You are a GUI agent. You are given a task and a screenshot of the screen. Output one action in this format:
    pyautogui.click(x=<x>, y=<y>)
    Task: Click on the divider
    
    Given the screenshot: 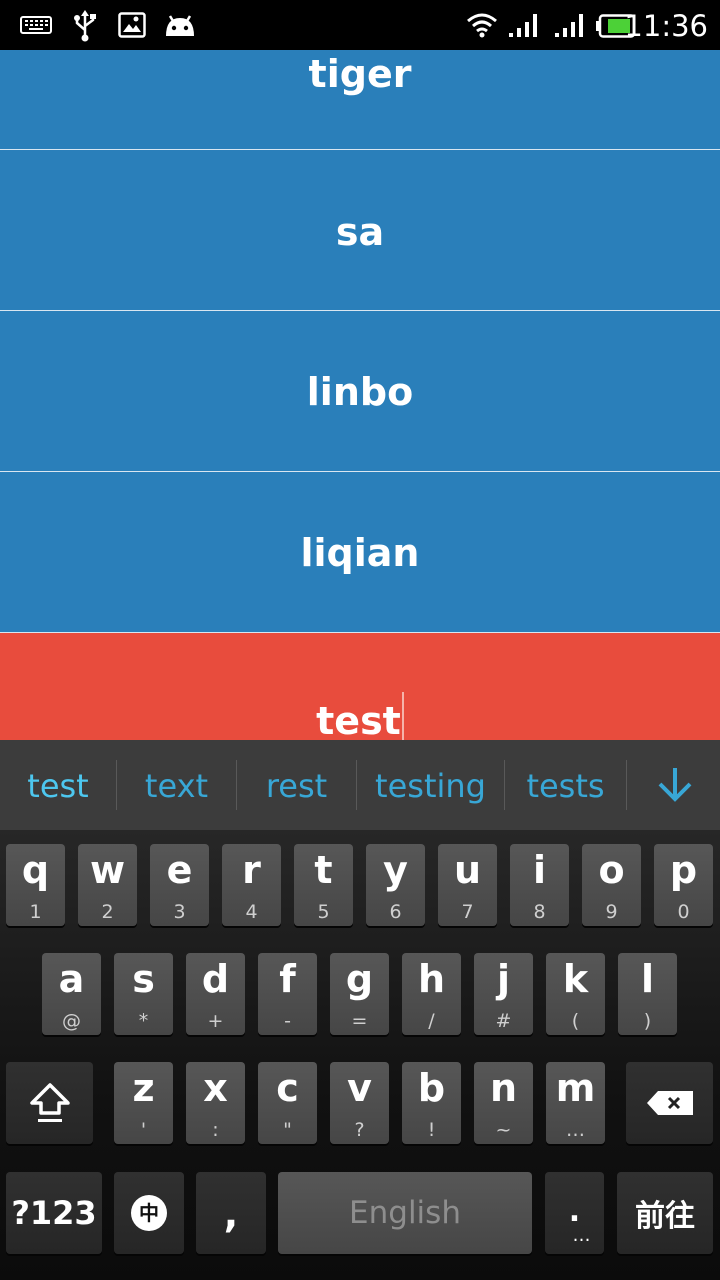 What is the action you would take?
    pyautogui.click(x=626, y=785)
    